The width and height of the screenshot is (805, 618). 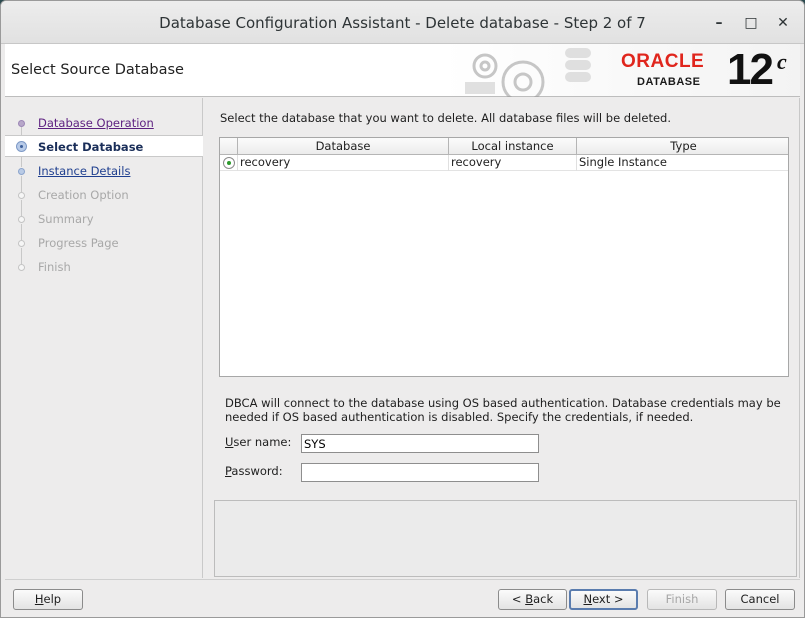 I want to click on select-column-header, so click(x=229, y=146).